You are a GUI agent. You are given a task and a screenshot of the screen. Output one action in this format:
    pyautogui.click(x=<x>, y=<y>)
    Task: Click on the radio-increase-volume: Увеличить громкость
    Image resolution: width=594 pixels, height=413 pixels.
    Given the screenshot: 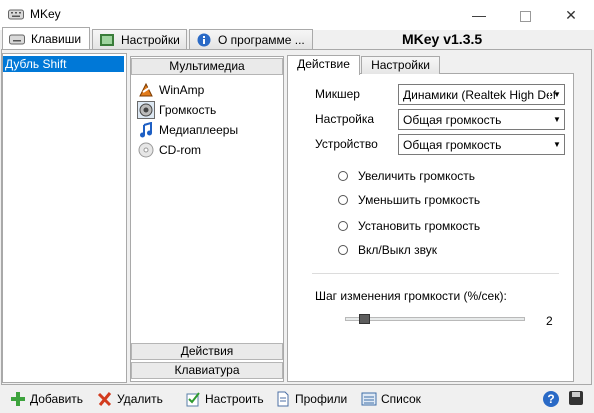 What is the action you would take?
    pyautogui.click(x=406, y=176)
    